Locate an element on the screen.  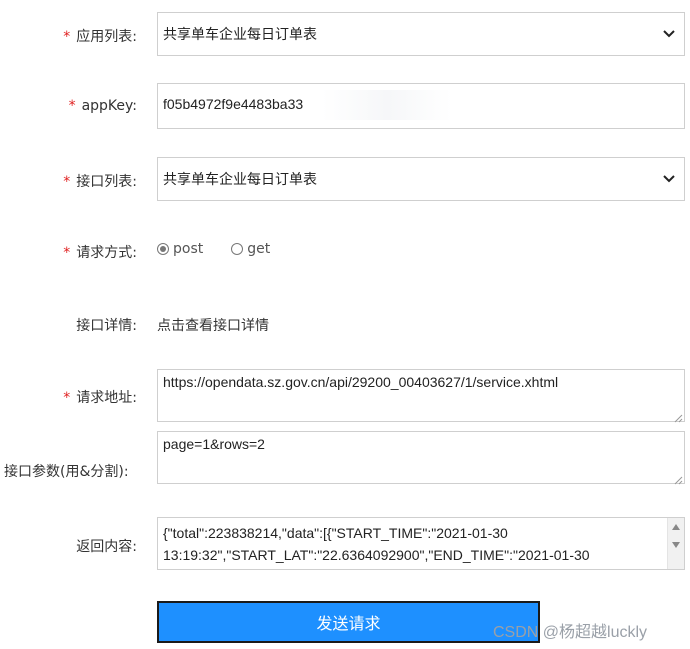
api-detail-label: 接口详情: is located at coordinates (106, 326).